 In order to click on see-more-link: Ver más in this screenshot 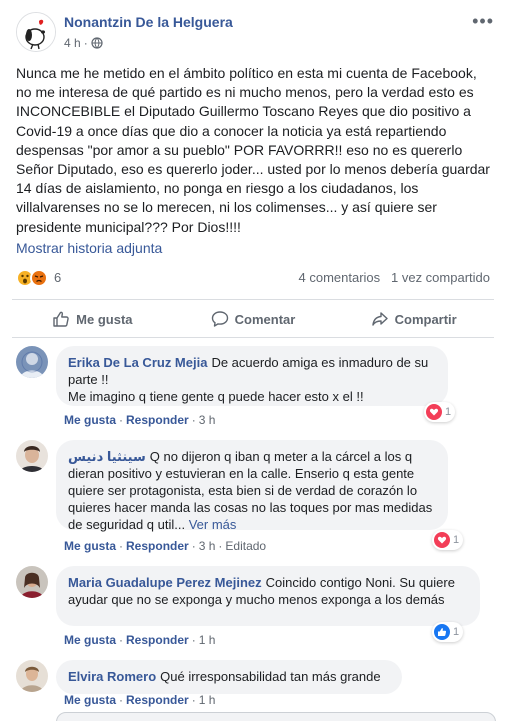, I will do `click(213, 524)`.